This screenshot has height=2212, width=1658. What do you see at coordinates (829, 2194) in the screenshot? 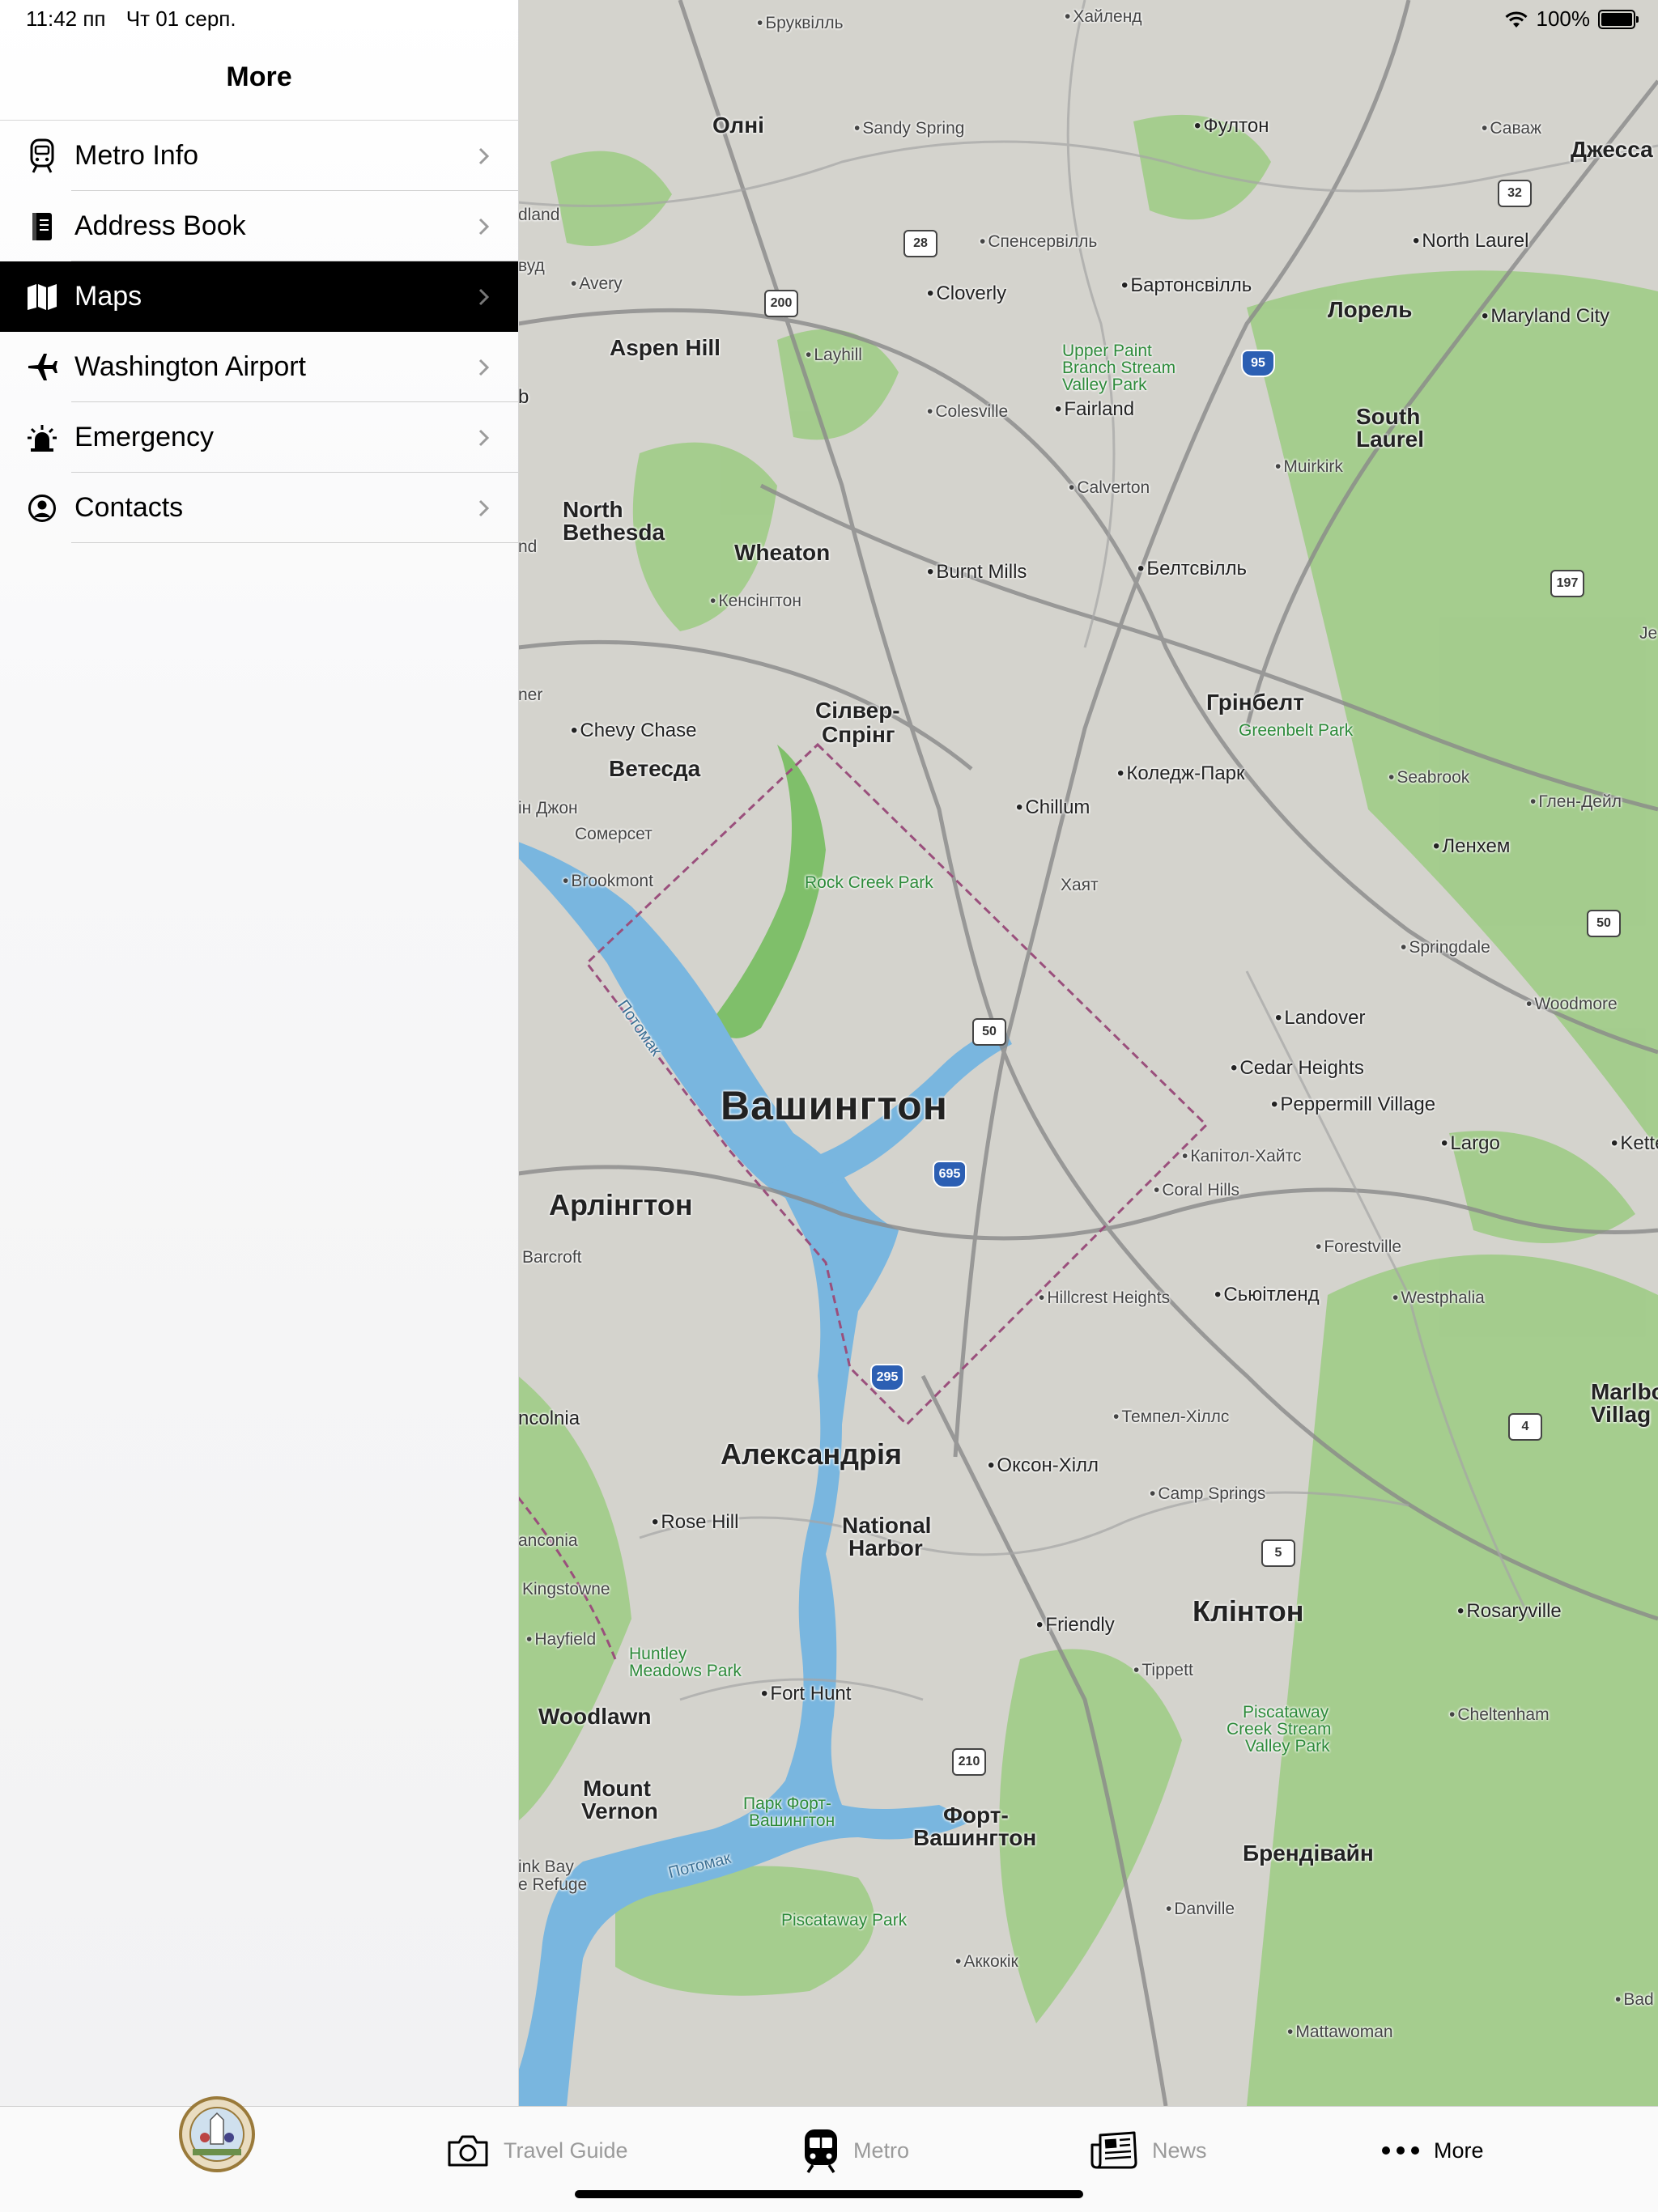
I see `home-indicator` at bounding box center [829, 2194].